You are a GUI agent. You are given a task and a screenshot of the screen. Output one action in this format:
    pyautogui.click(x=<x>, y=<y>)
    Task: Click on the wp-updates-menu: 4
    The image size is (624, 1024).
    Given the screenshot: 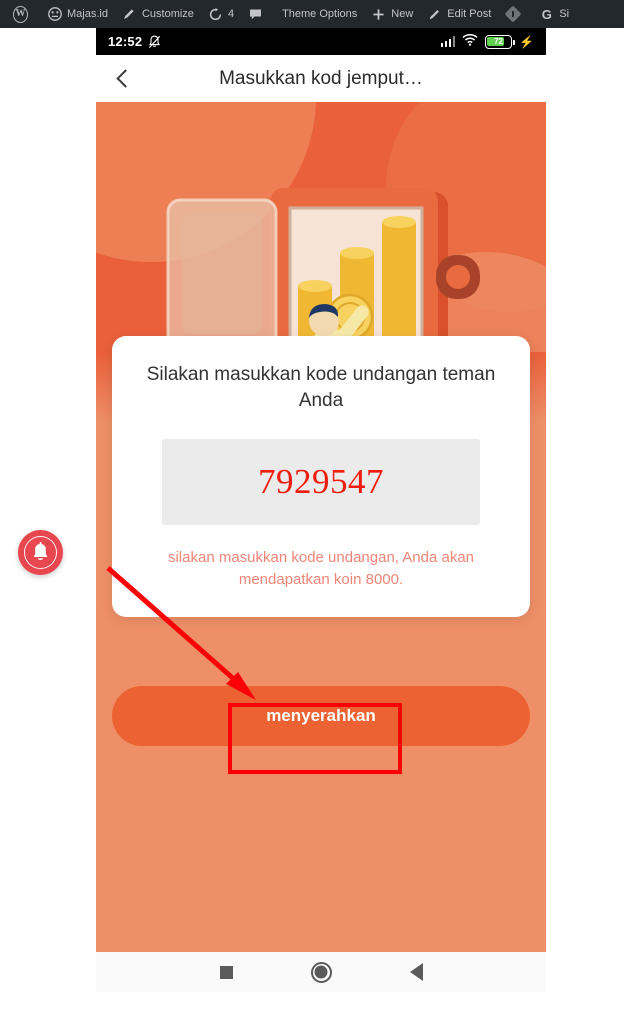 What is the action you would take?
    pyautogui.click(x=221, y=14)
    